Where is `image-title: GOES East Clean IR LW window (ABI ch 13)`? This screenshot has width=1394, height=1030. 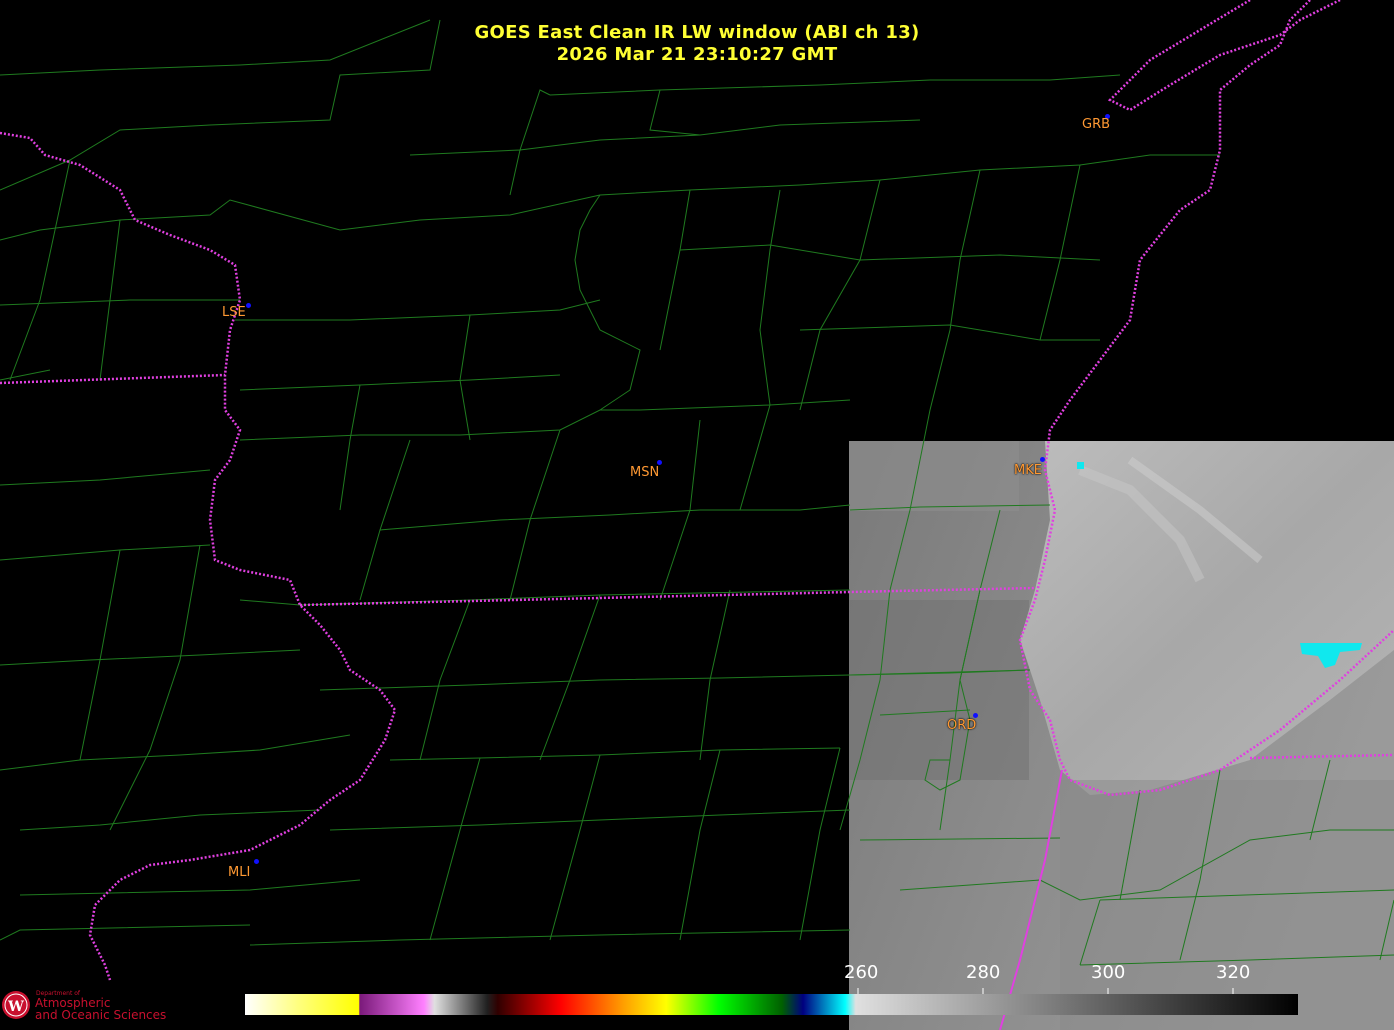 image-title: GOES East Clean IR LW window (ABI ch 13) is located at coordinates (697, 32).